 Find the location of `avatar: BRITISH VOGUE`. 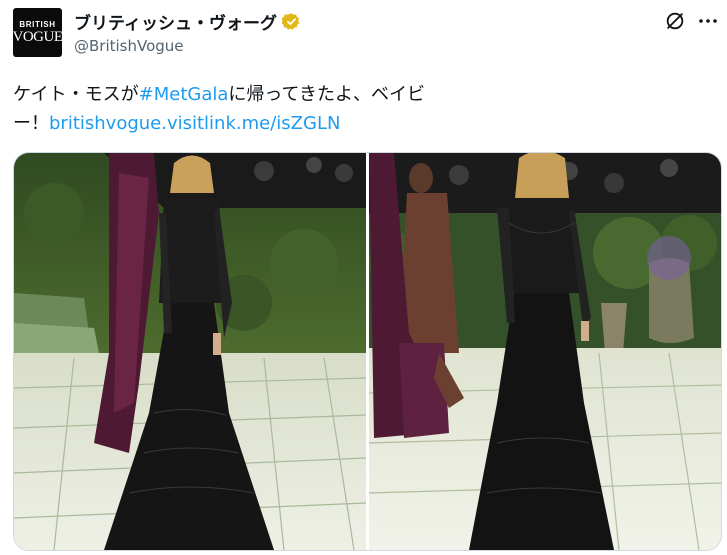

avatar: BRITISH VOGUE is located at coordinates (37, 32).